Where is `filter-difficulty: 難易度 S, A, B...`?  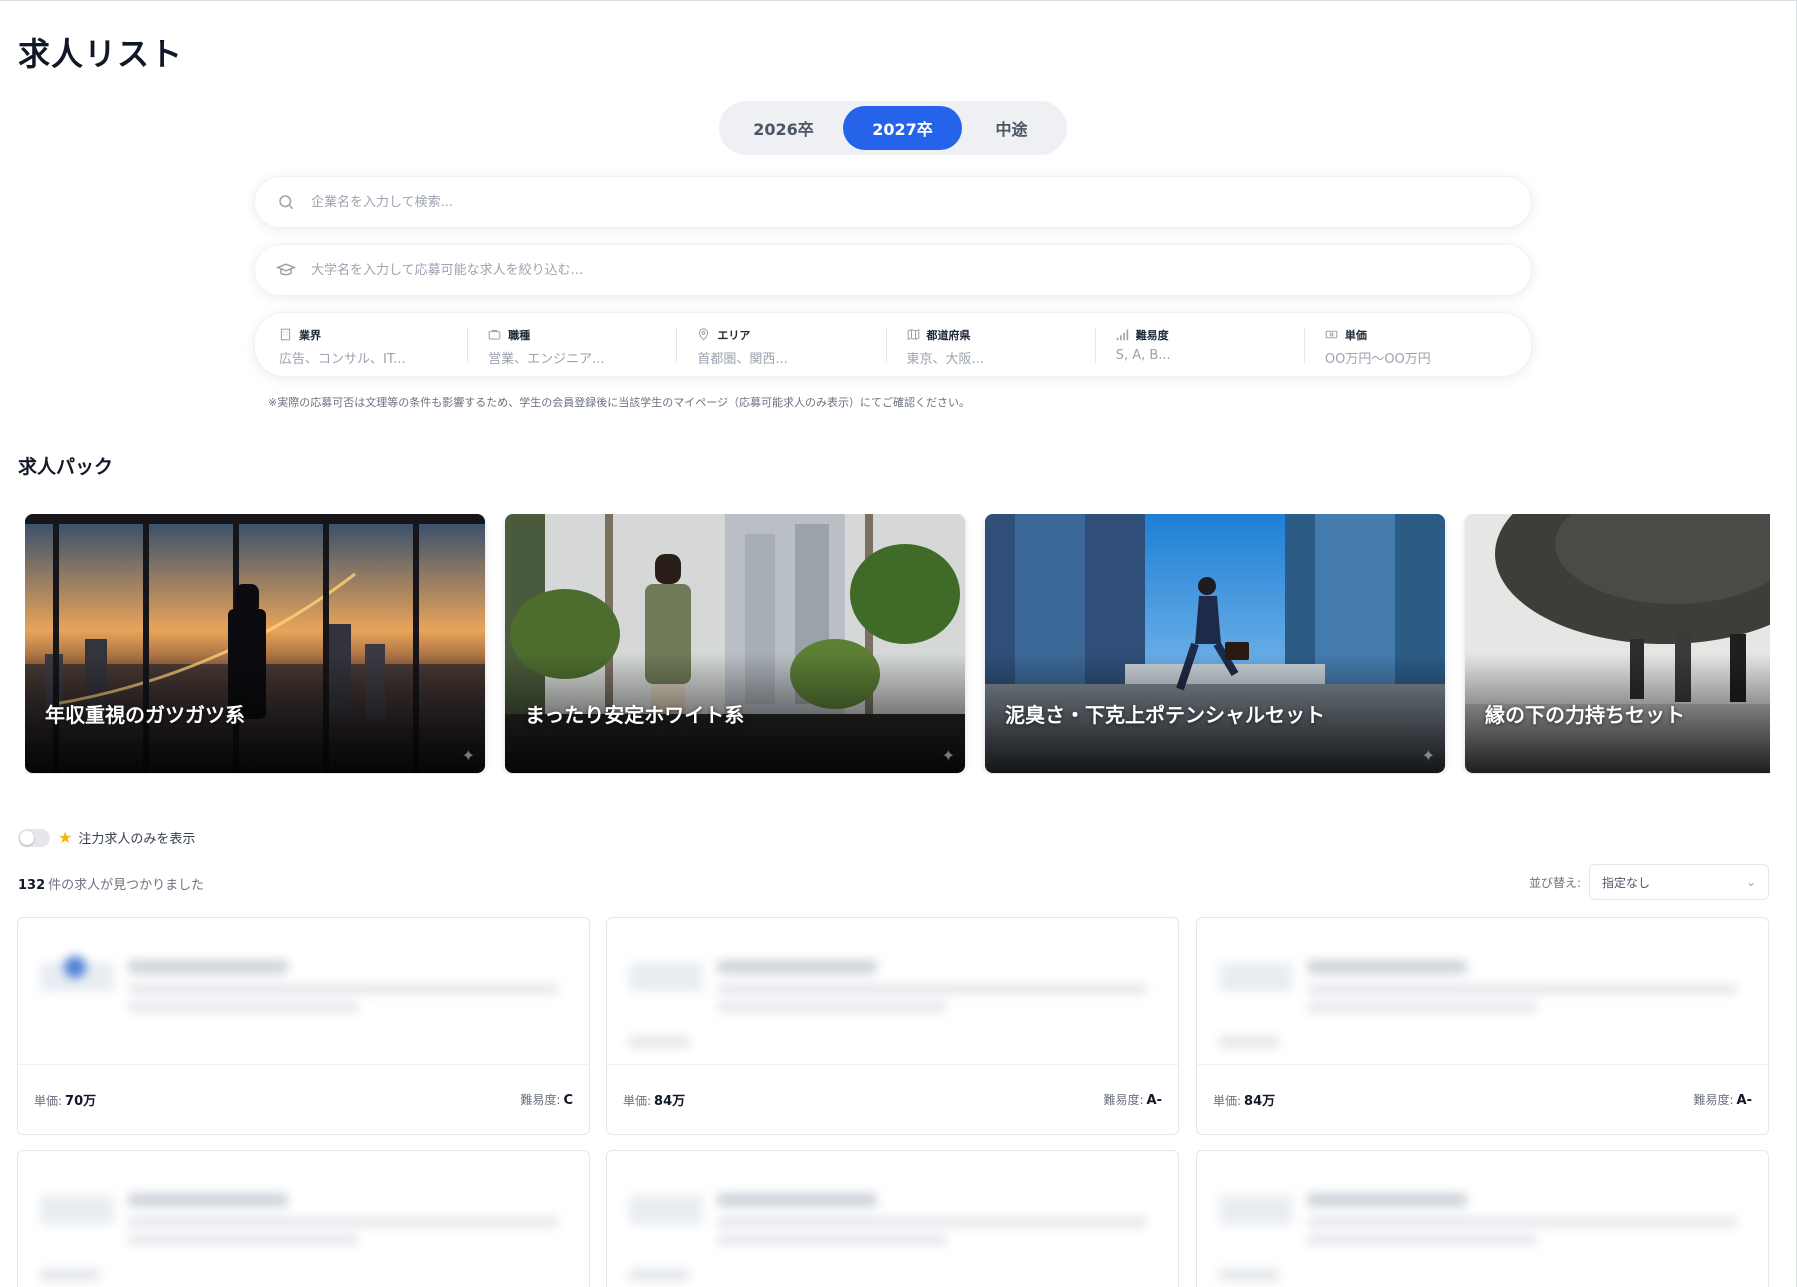 filter-difficulty: 難易度 S, A, B... is located at coordinates (1199, 344).